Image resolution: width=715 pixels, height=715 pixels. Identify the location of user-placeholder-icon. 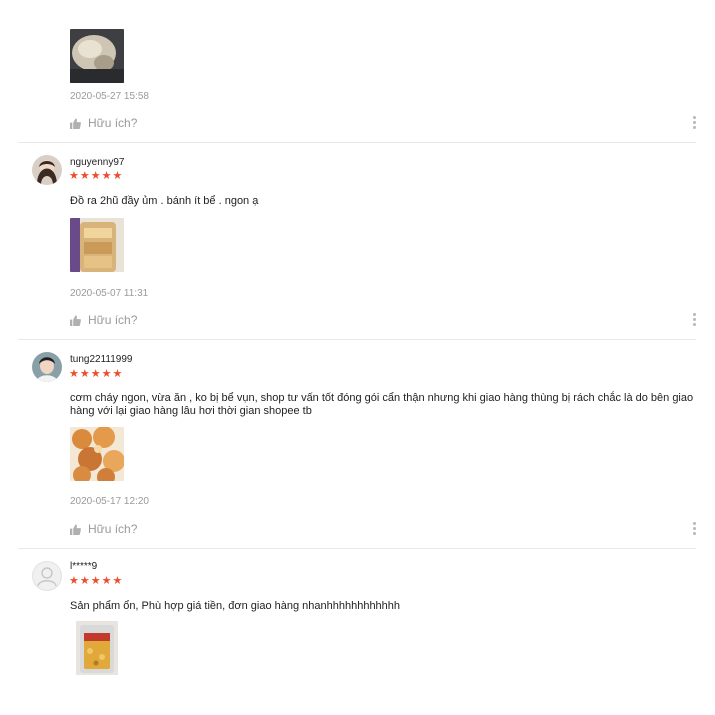
(47, 577).